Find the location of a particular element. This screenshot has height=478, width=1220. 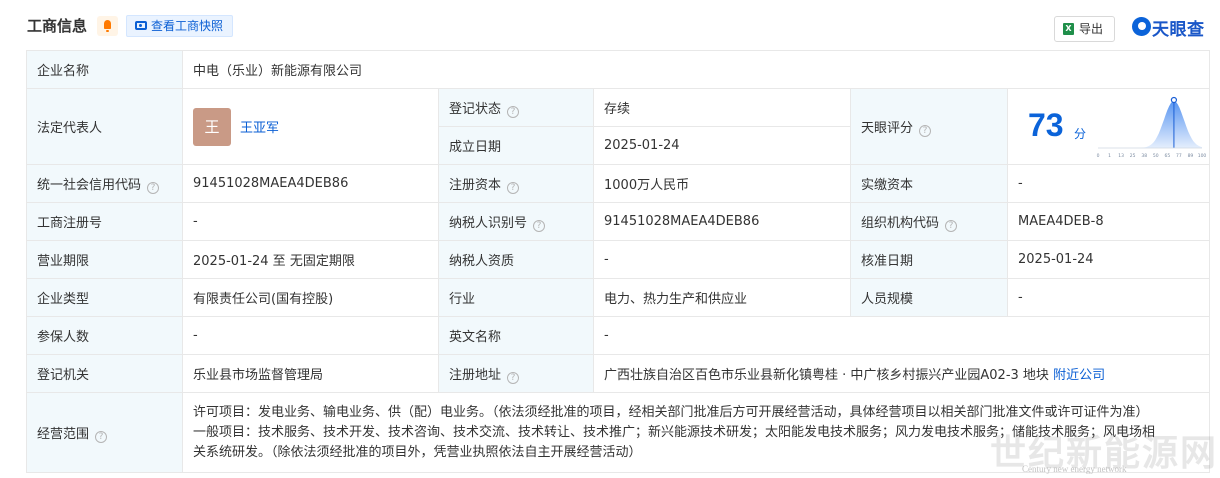

score-distribution-area is located at coordinates (1150, 124).